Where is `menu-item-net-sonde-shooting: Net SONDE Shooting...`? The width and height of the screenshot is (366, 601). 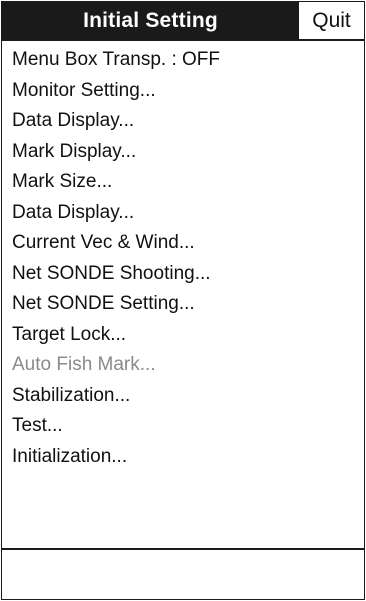
menu-item-net-sonde-shooting: Net SONDE Shooting... is located at coordinates (183, 274).